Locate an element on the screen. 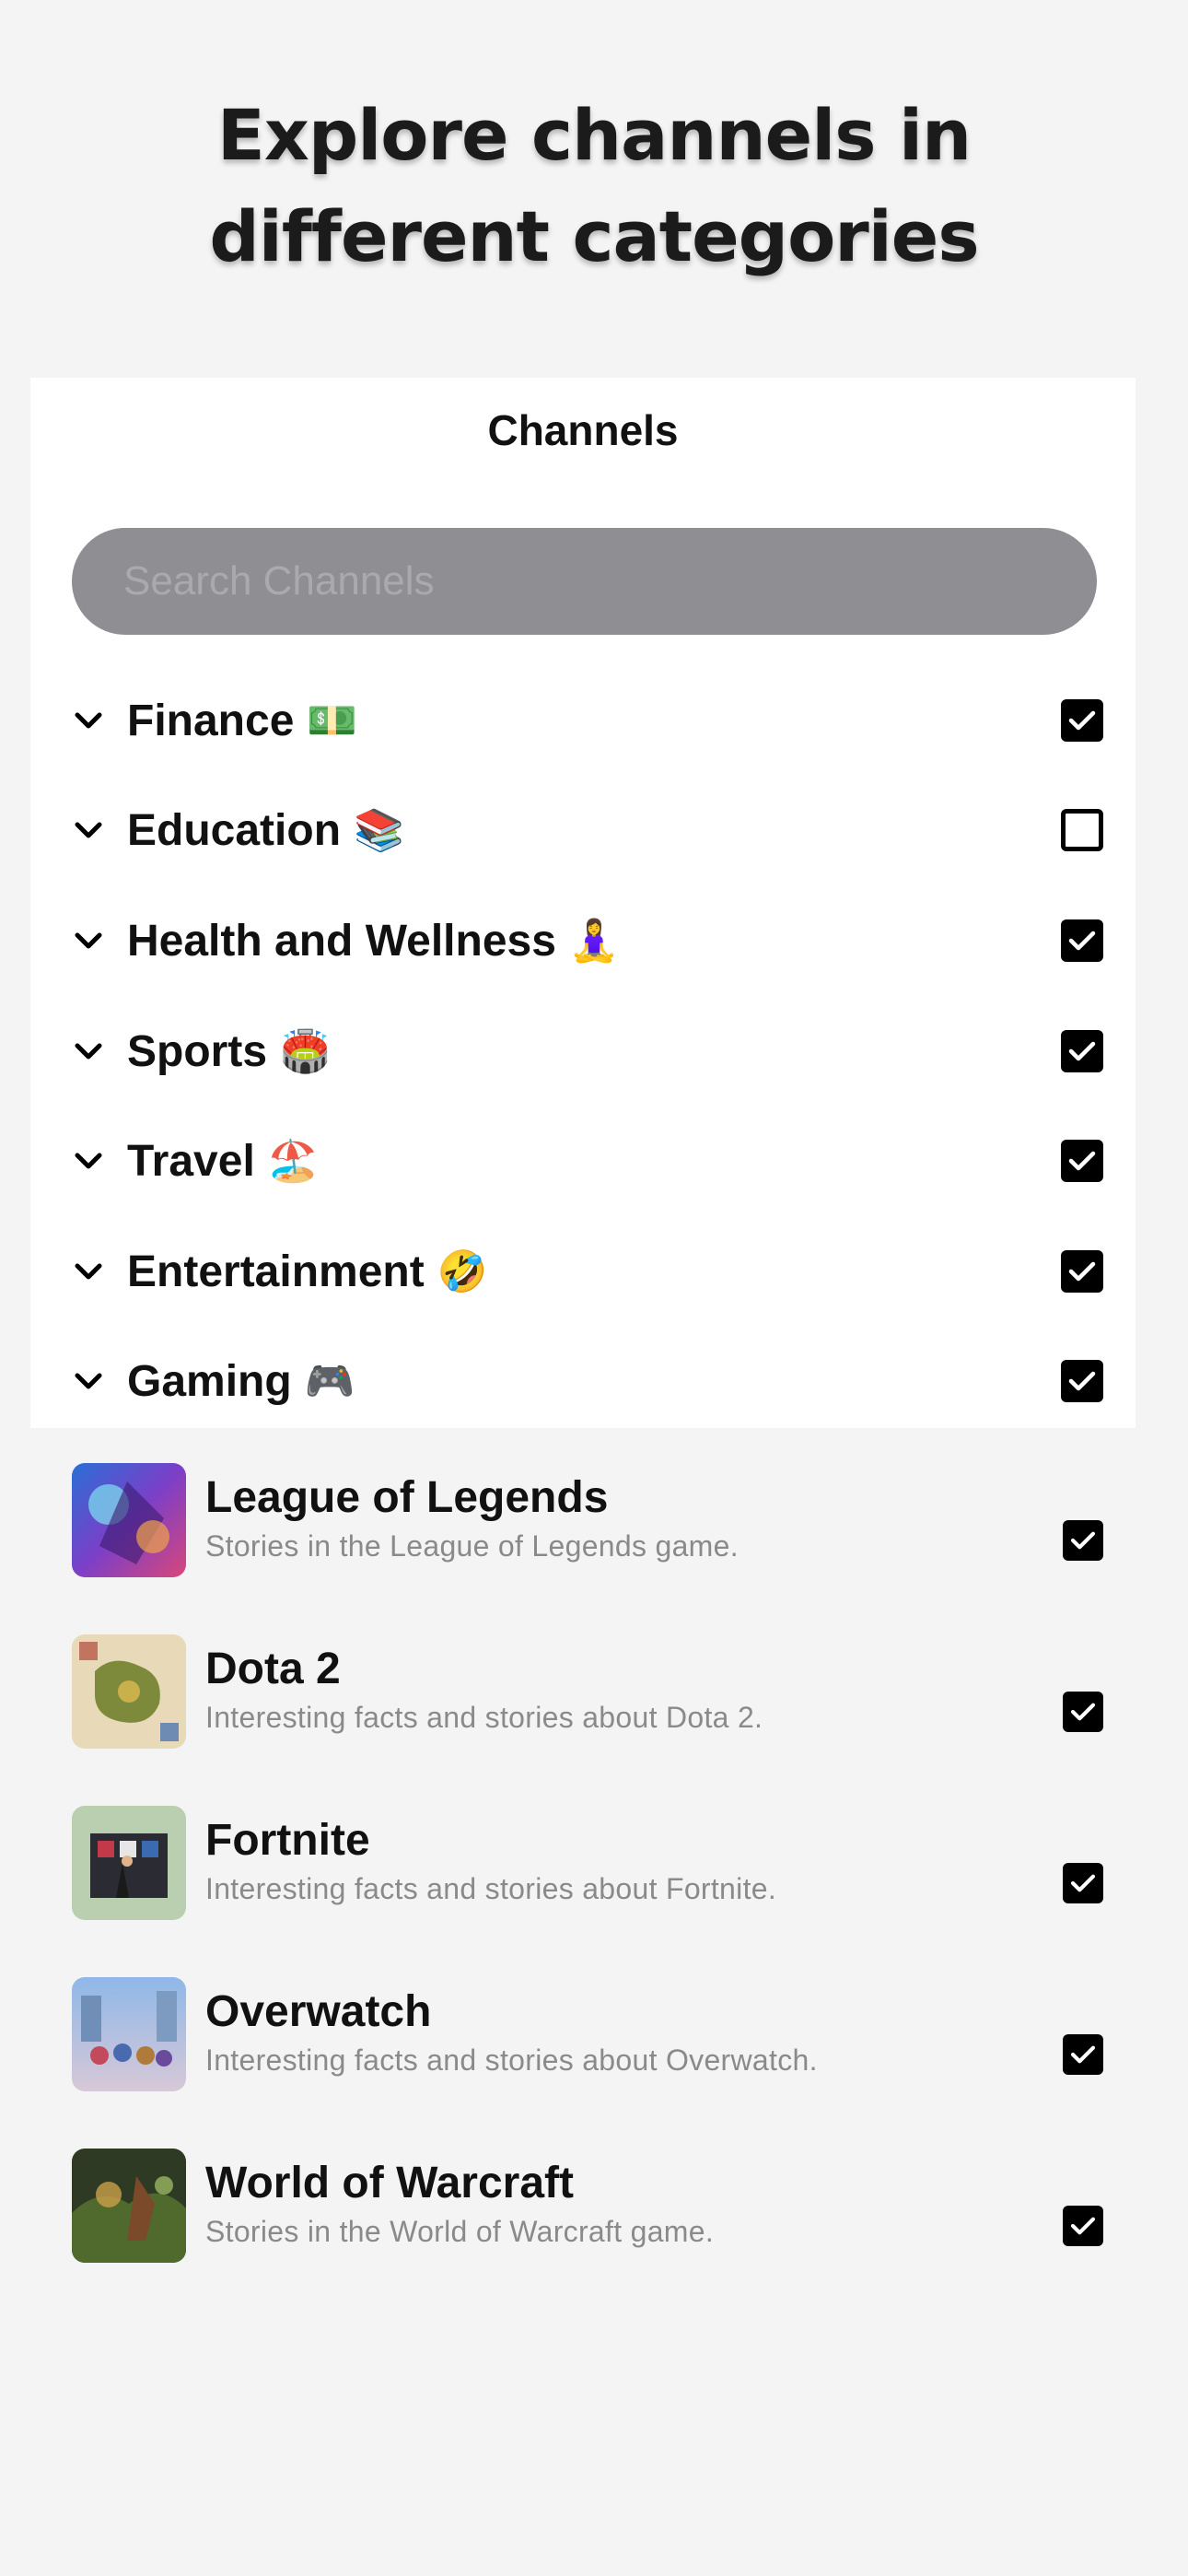 This screenshot has width=1188, height=2576. channel-title: Dota 2 is located at coordinates (273, 1669).